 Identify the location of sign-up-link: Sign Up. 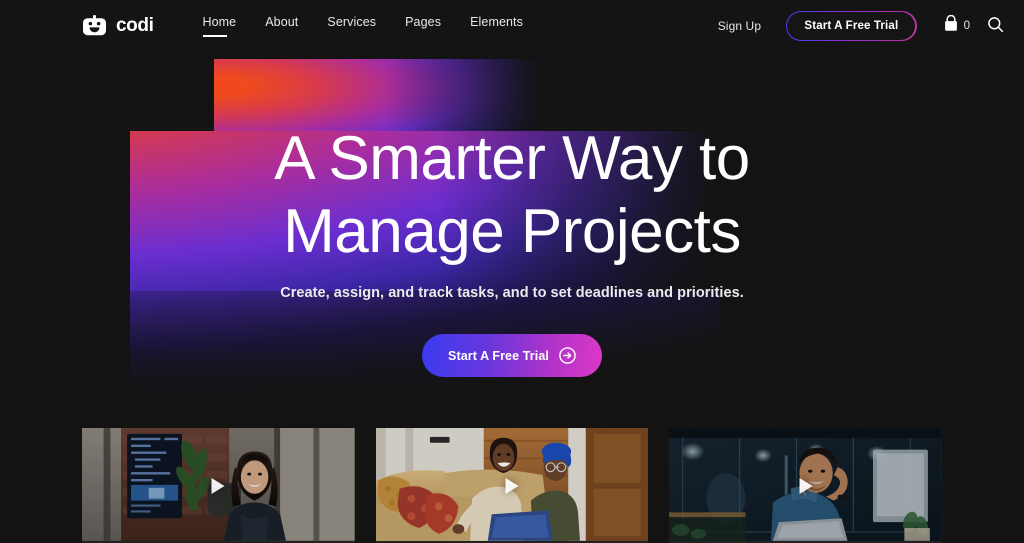
(739, 26).